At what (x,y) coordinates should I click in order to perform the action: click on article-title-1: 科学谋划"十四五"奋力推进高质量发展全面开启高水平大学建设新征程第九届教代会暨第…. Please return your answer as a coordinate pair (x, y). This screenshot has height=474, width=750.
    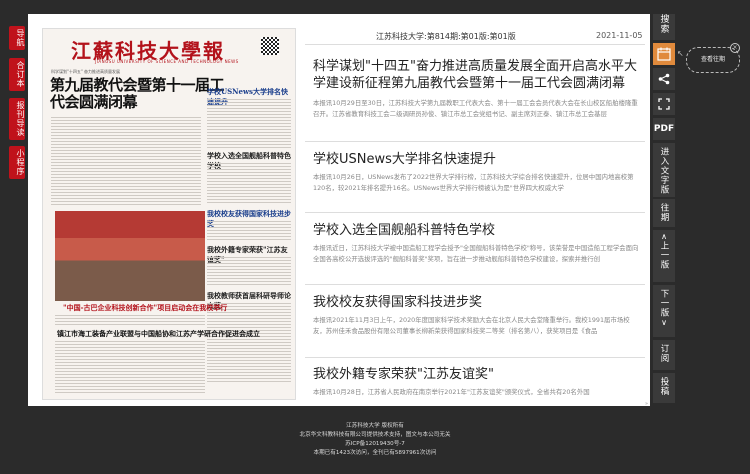
    Looking at the image, I should click on (478, 75).